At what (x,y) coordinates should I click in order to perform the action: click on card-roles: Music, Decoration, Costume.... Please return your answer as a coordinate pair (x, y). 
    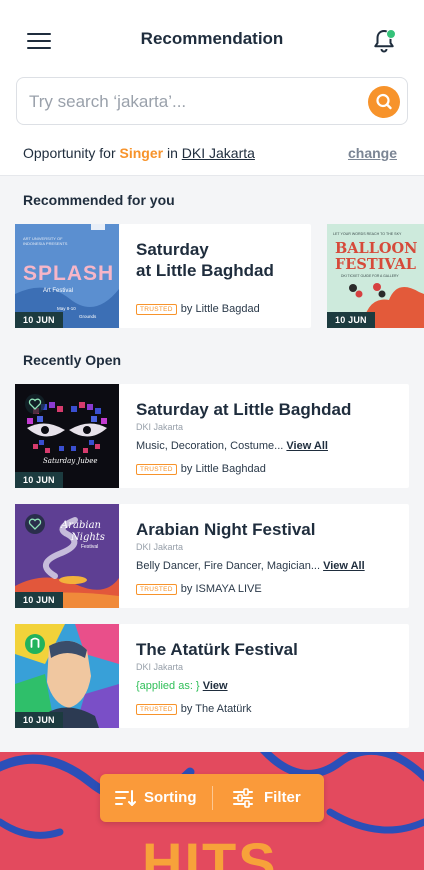
    Looking at the image, I should click on (210, 446).